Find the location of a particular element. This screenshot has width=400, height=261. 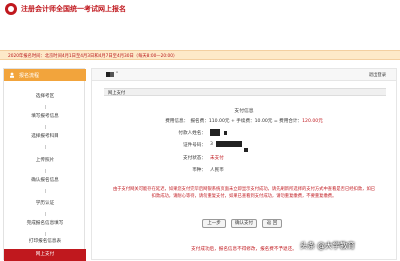

sidebar-item-complete-info: 完成报名信息填写 is located at coordinates (45, 223).